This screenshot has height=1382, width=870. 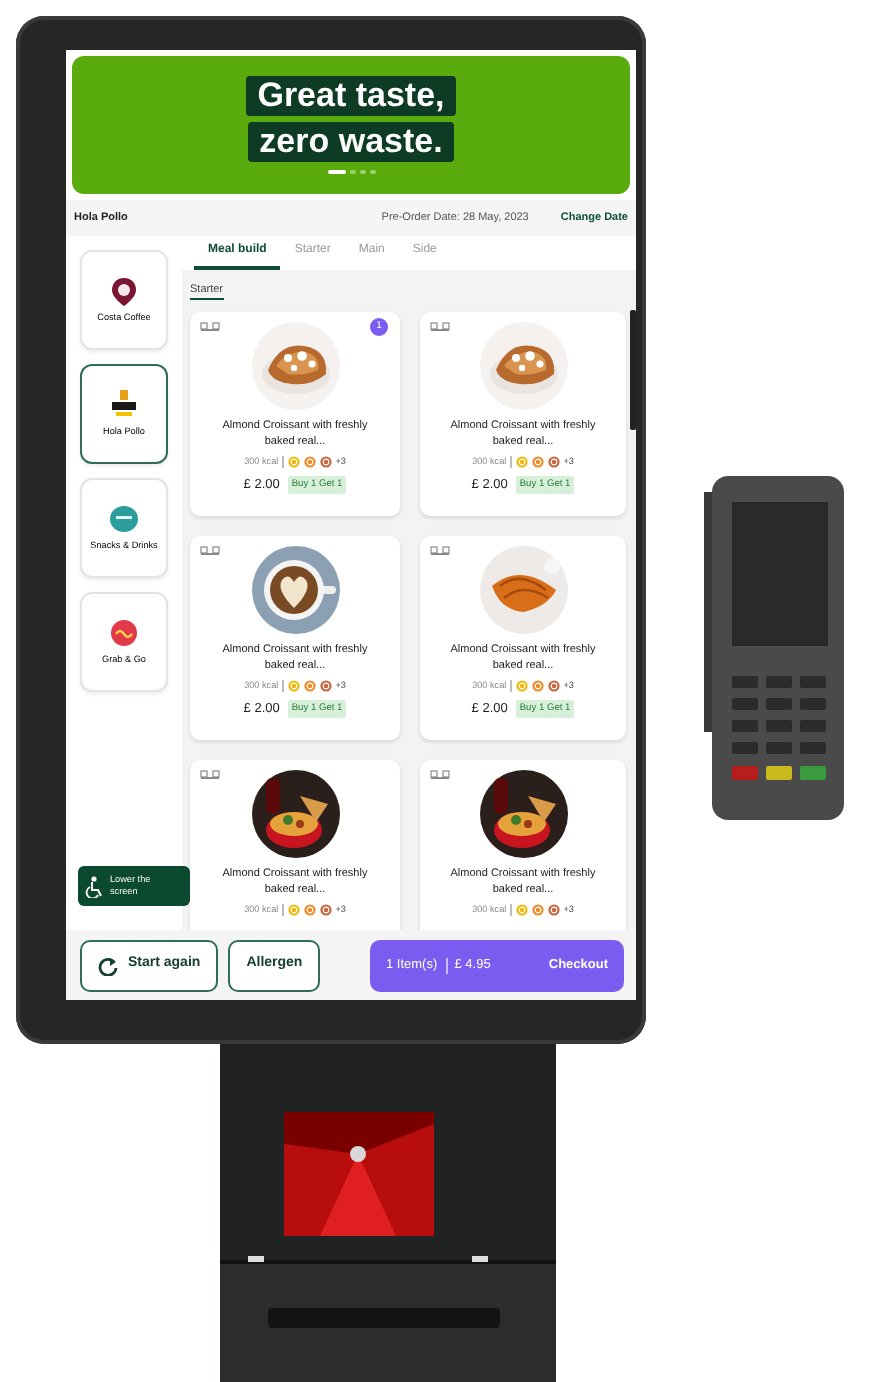 I want to click on banner-headline: zero waste., so click(x=351, y=142).